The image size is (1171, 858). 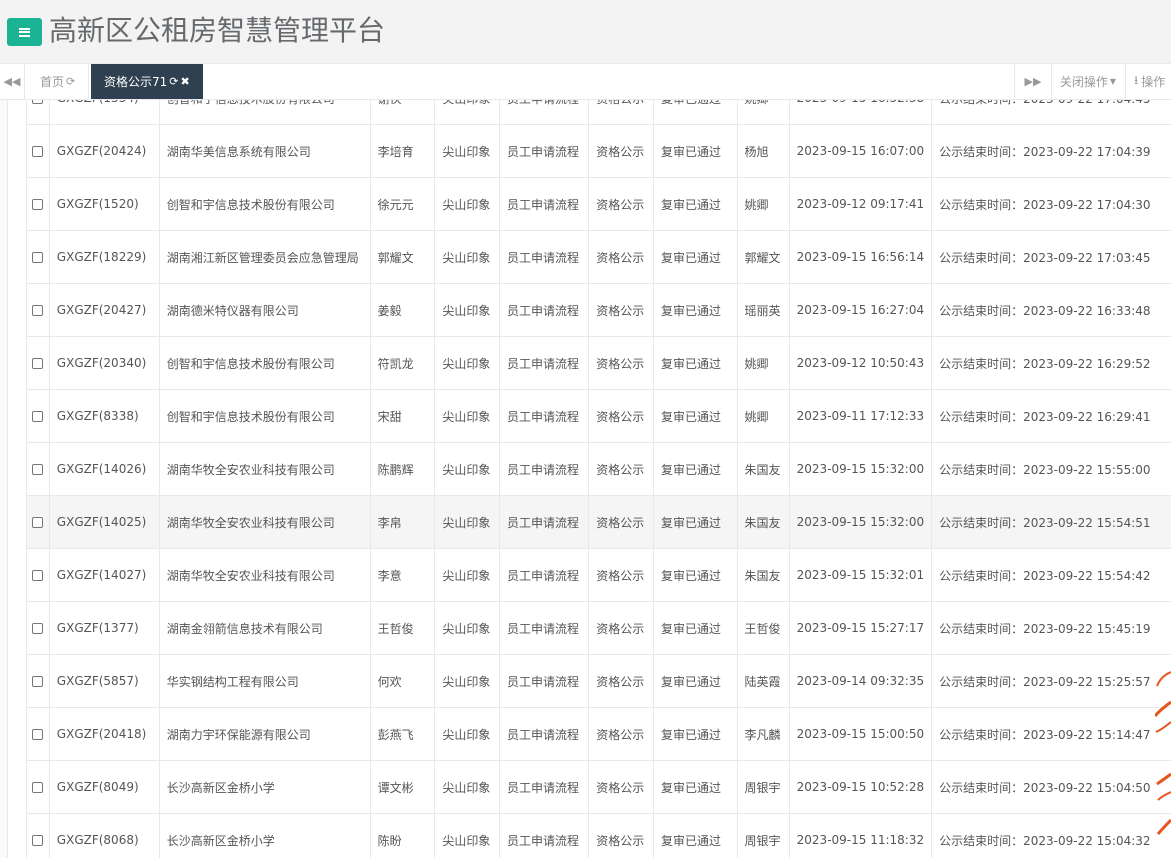 What do you see at coordinates (104, 522) in the screenshot?
I see `record-id-cell: GXGZF(14025)` at bounding box center [104, 522].